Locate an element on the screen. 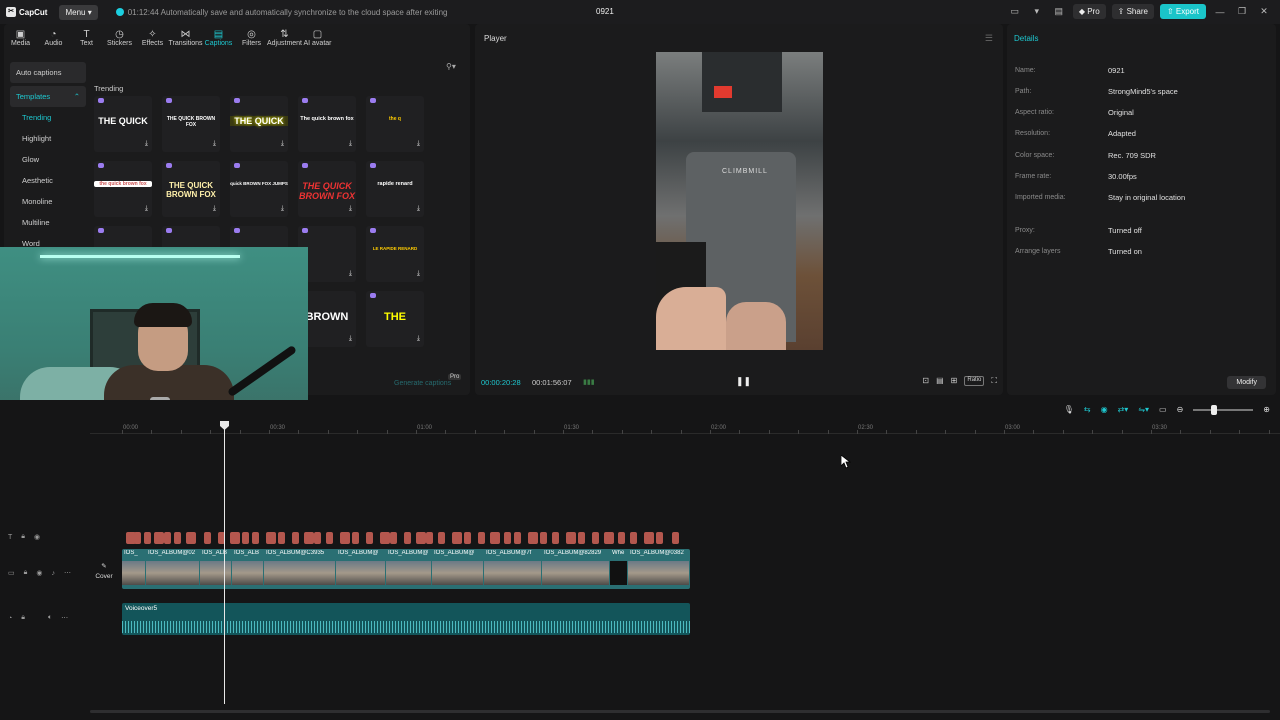  player-menu-icon: ☰ is located at coordinates (989, 38).